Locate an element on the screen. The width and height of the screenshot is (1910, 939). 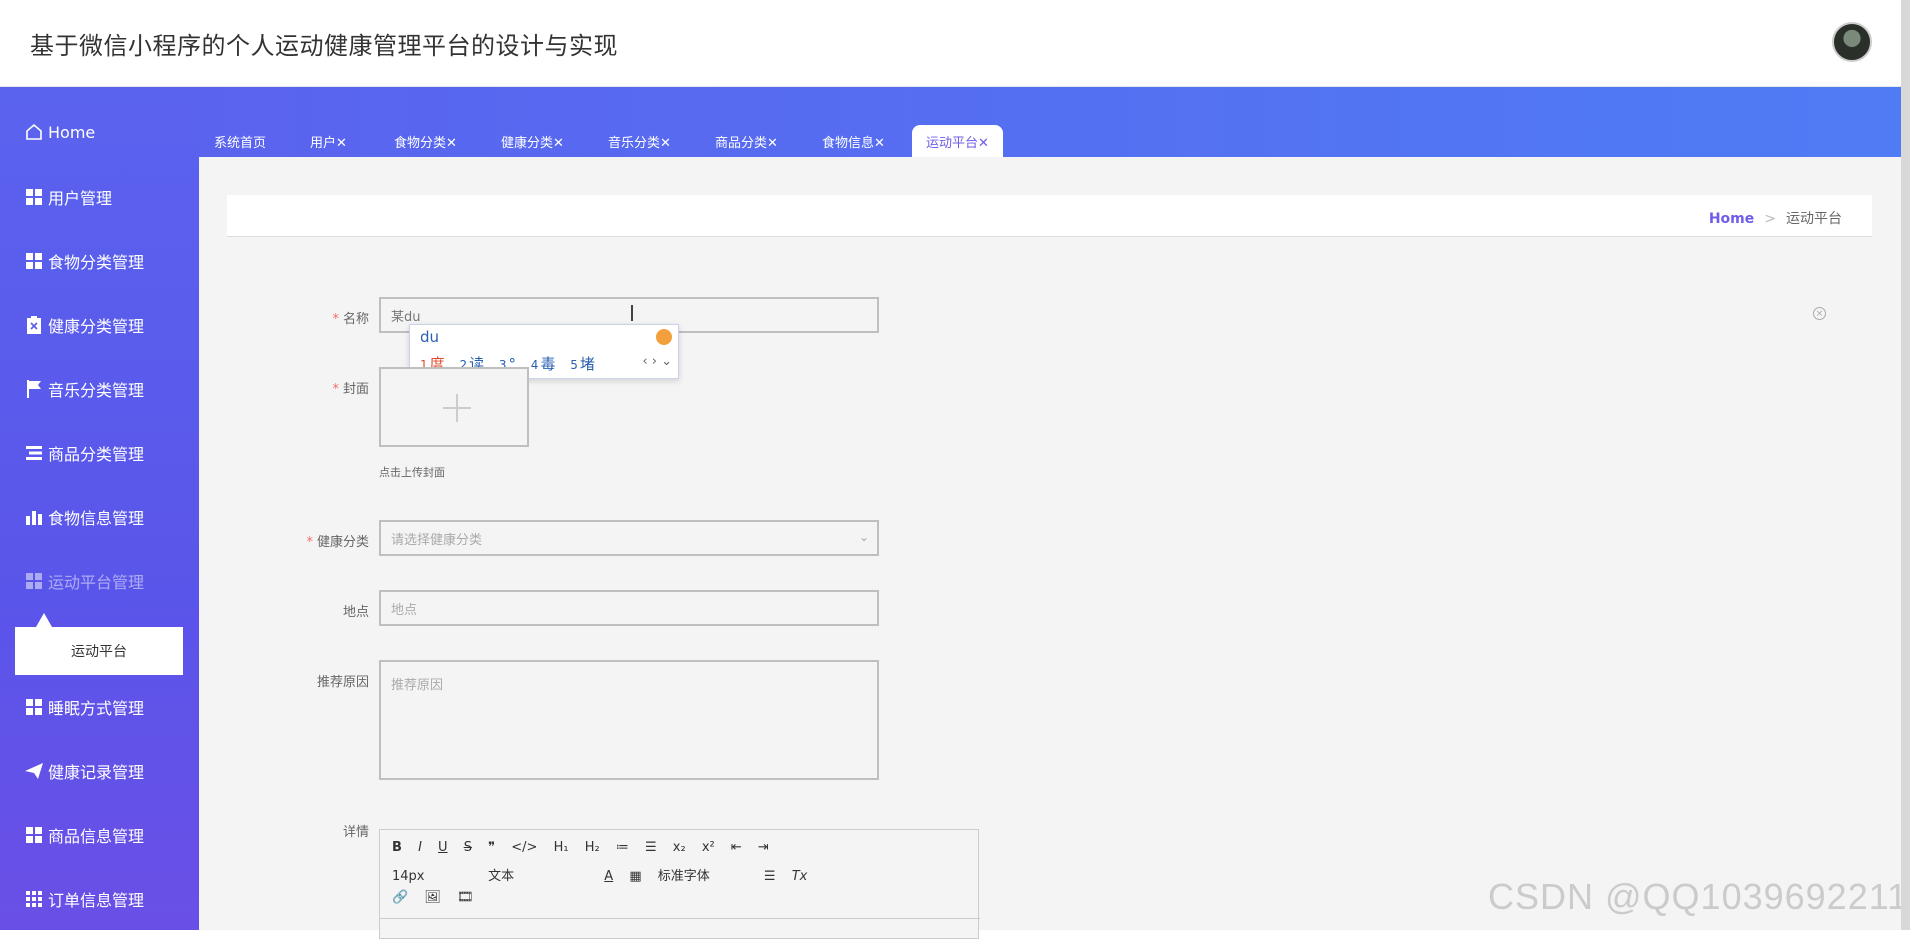
app-title: 基于微信小程序的个人运动健康管理平台的设计与实现 is located at coordinates (324, 46).